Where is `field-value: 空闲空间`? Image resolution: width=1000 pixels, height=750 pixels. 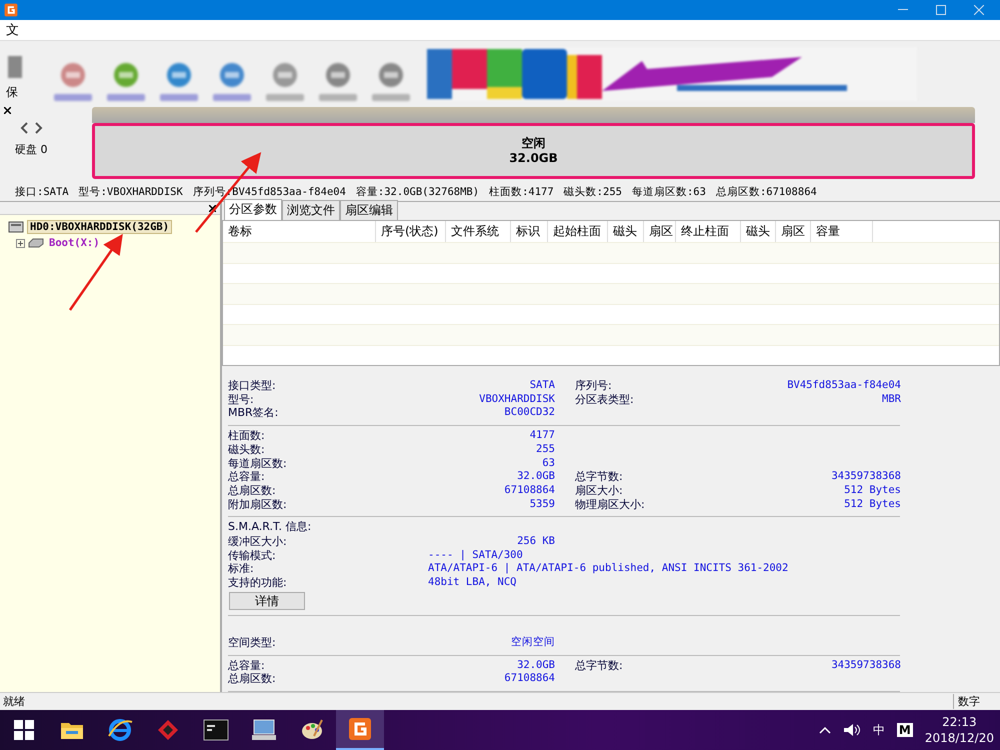
field-value: 空闲空间 is located at coordinates (532, 643).